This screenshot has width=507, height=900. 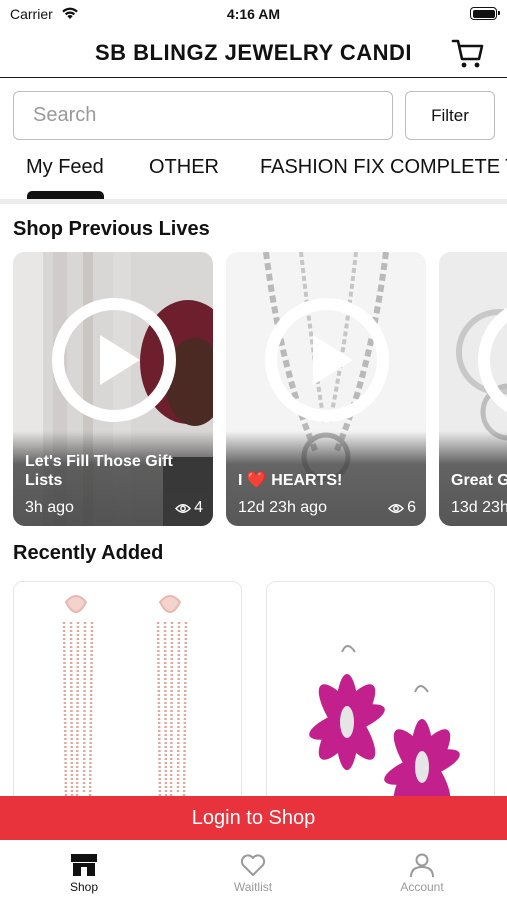 What do you see at coordinates (411, 507) in the screenshot?
I see `live-views-count: 6` at bounding box center [411, 507].